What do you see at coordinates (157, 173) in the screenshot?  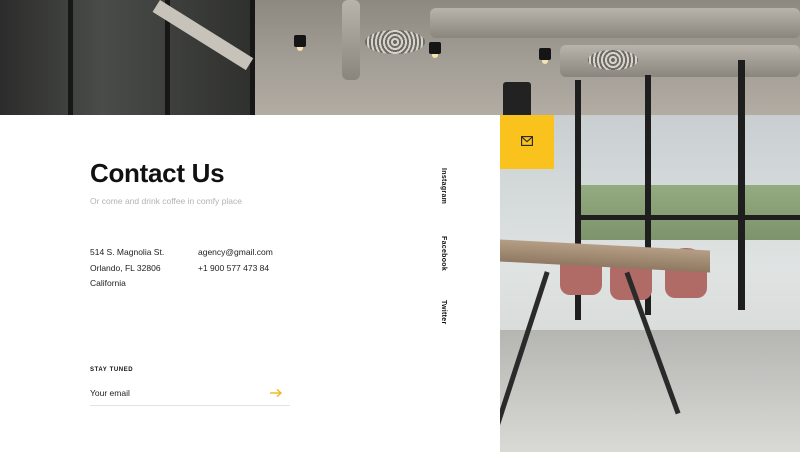 I see `page-title: Contact Us` at bounding box center [157, 173].